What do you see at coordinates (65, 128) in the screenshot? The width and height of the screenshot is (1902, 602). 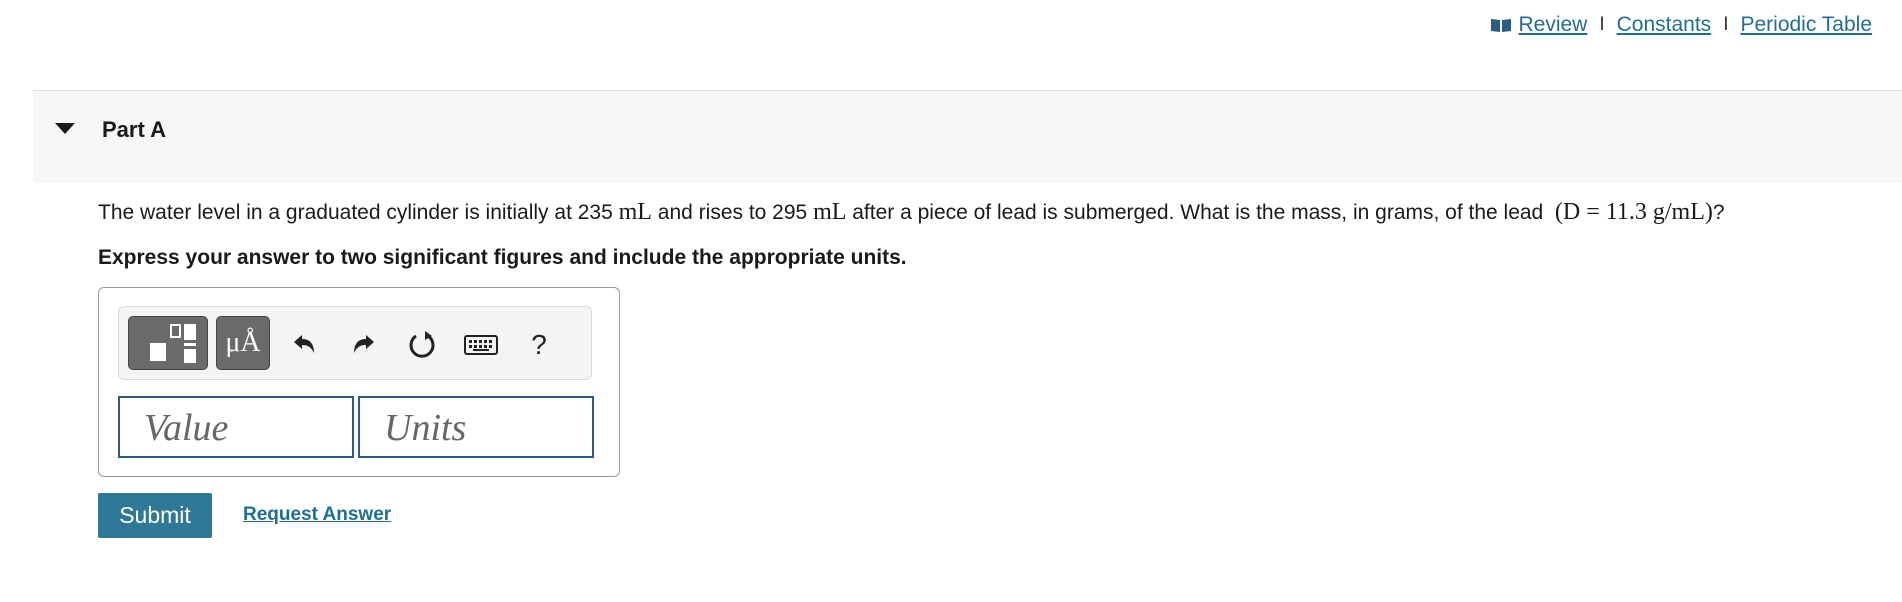 I see `caret-down-icon` at bounding box center [65, 128].